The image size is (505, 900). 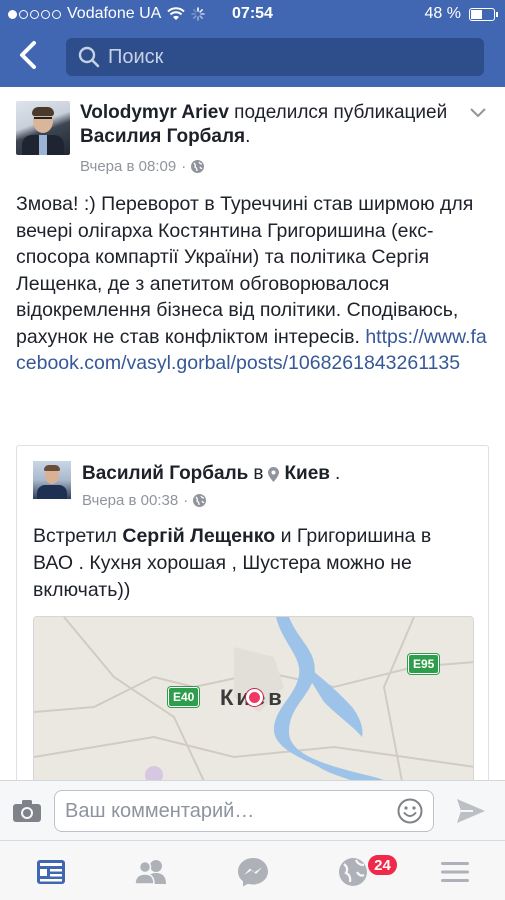 I want to click on share-action: поделился публикацией, so click(x=341, y=112).